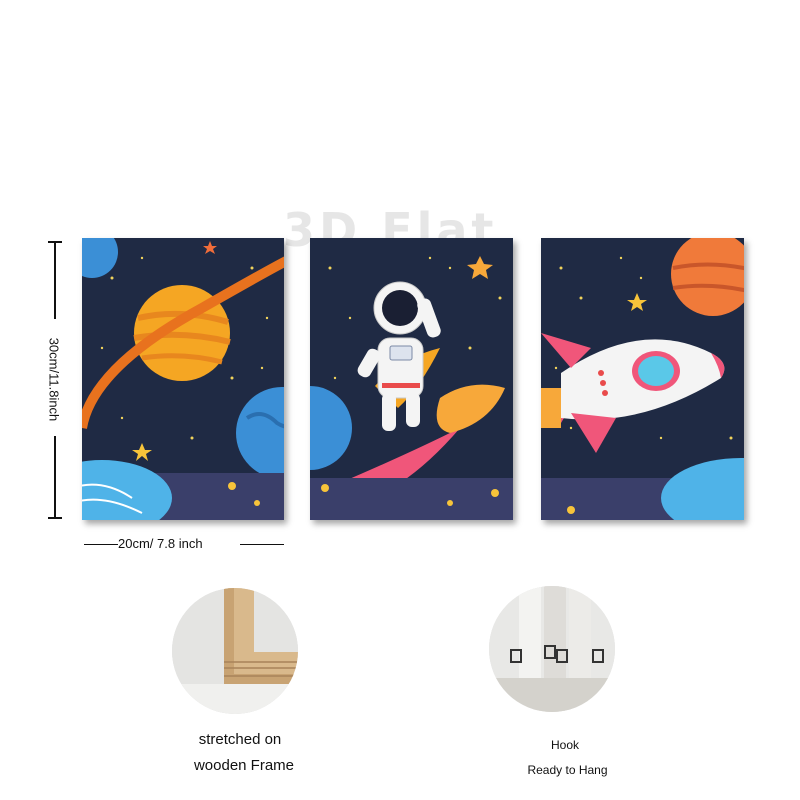 This screenshot has height=800, width=800. I want to click on height-dimension-label: 30cm/11.8inch, so click(54, 379).